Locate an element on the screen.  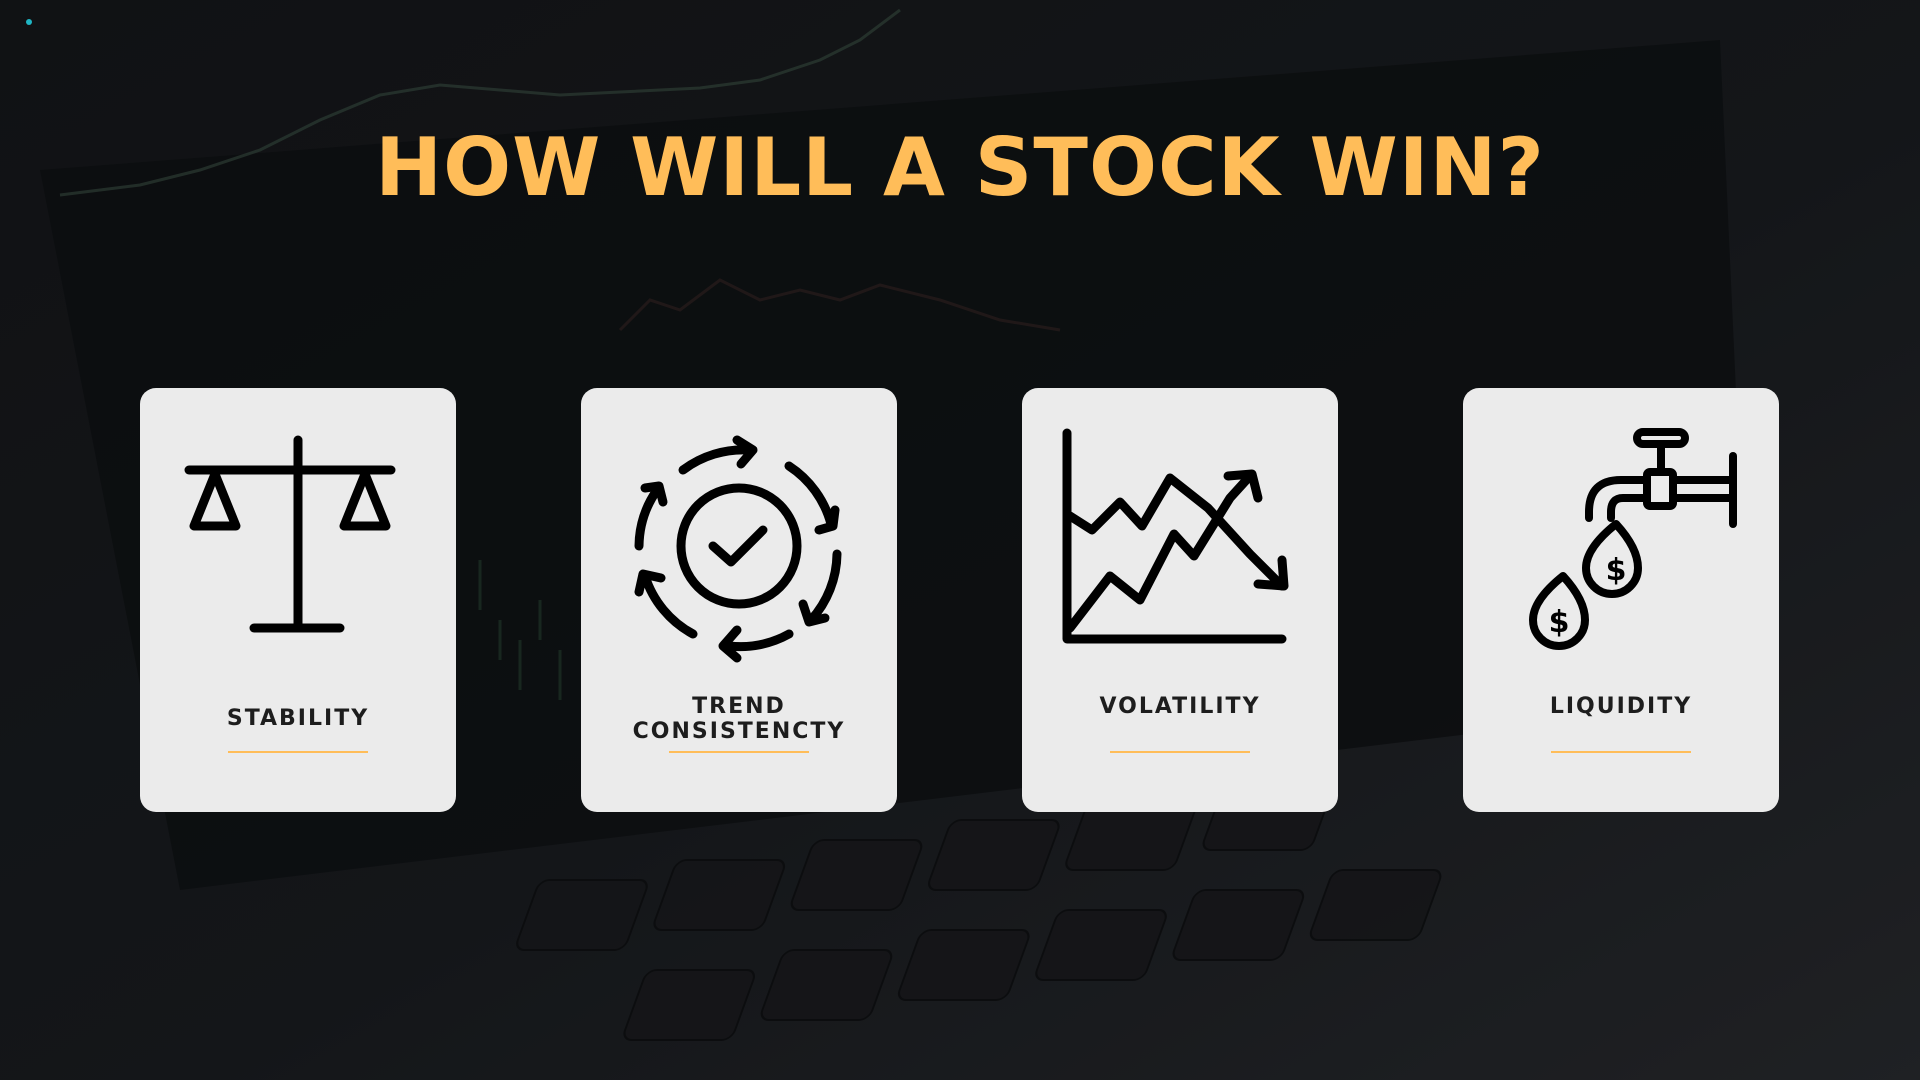
card-label-line: VOLATILITY is located at coordinates (1180, 706).